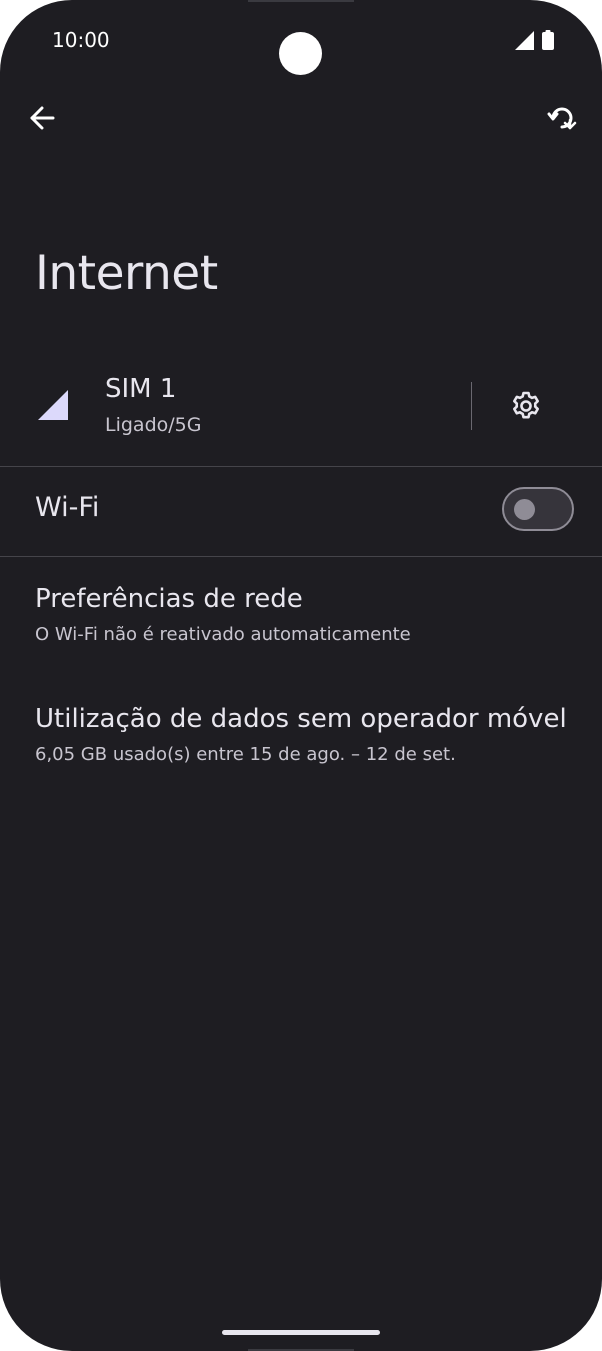 The image size is (602, 1351). I want to click on wifi-row: Wi-Fi, so click(301, 512).